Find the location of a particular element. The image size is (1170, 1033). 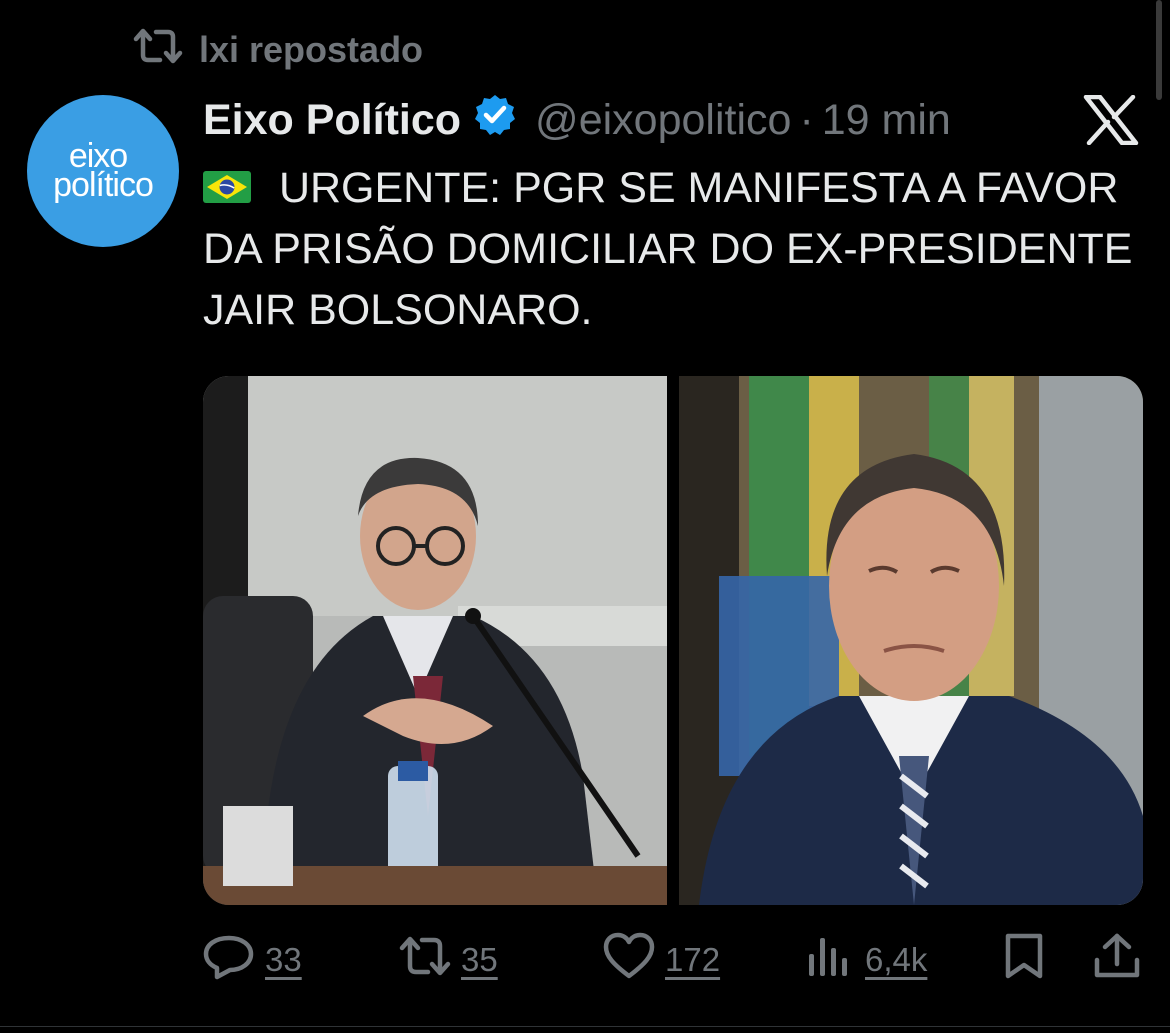

reply-count: 33 is located at coordinates (283, 959).